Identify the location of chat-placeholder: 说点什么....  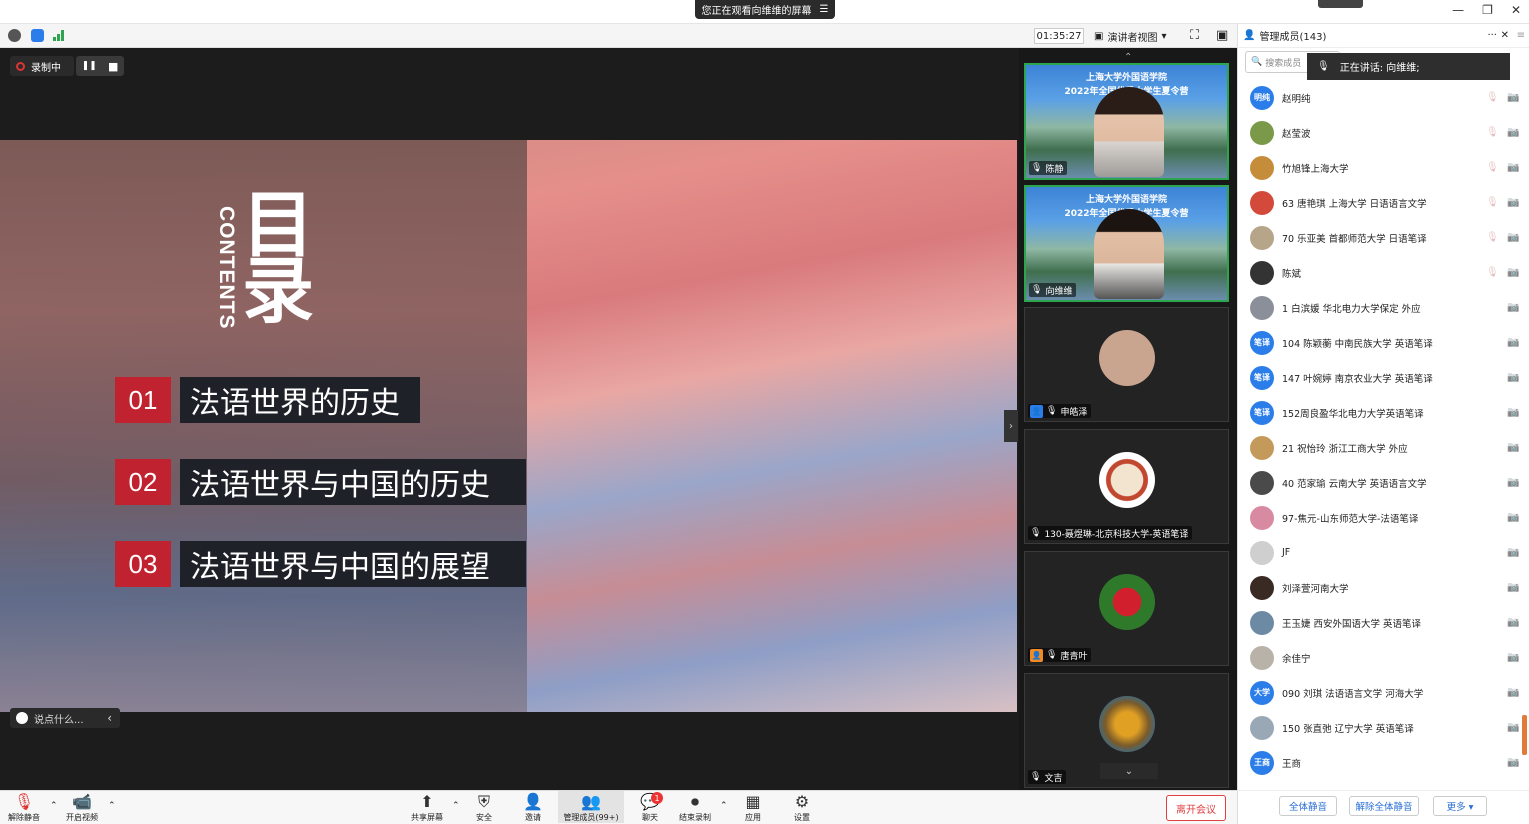
(67, 718).